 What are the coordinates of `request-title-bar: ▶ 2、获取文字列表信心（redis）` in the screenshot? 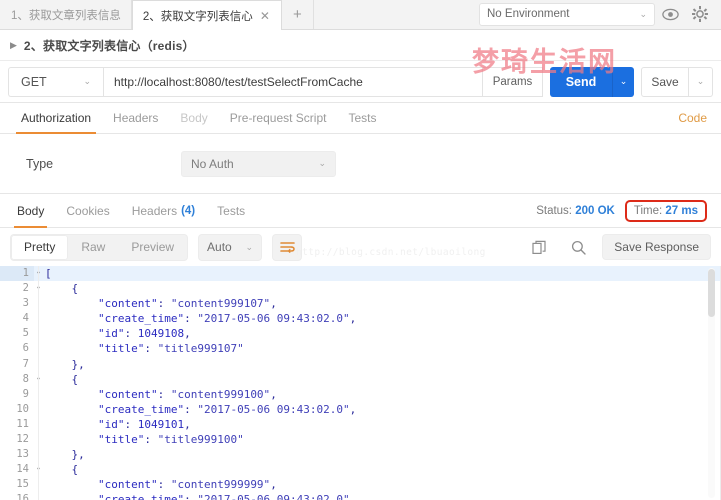 It's located at (360, 45).